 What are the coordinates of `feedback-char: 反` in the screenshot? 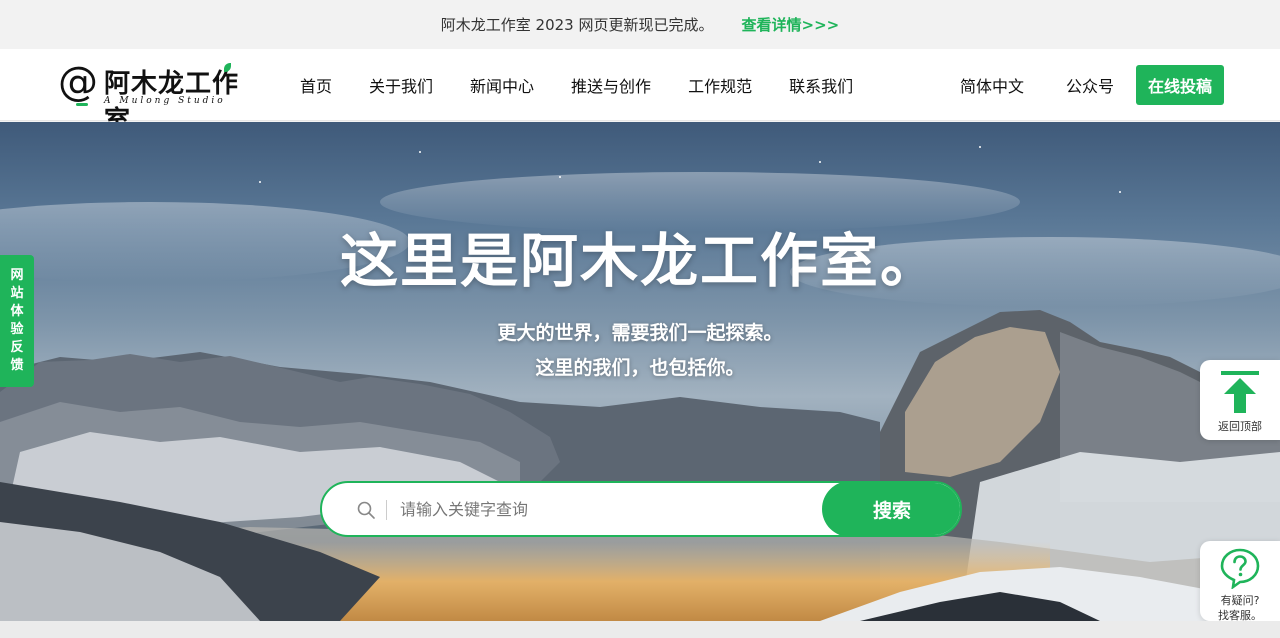 It's located at (17, 347).